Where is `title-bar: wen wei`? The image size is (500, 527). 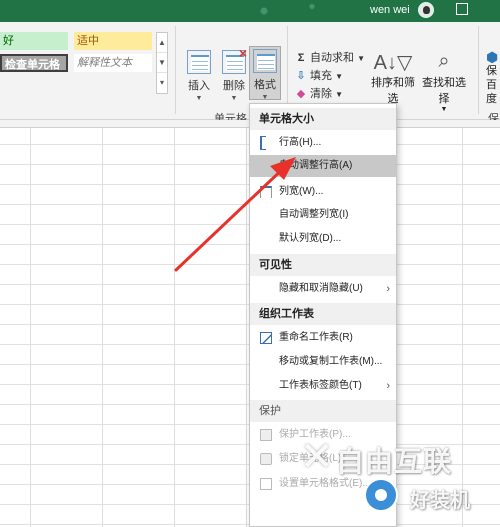 title-bar: wen wei is located at coordinates (250, 11).